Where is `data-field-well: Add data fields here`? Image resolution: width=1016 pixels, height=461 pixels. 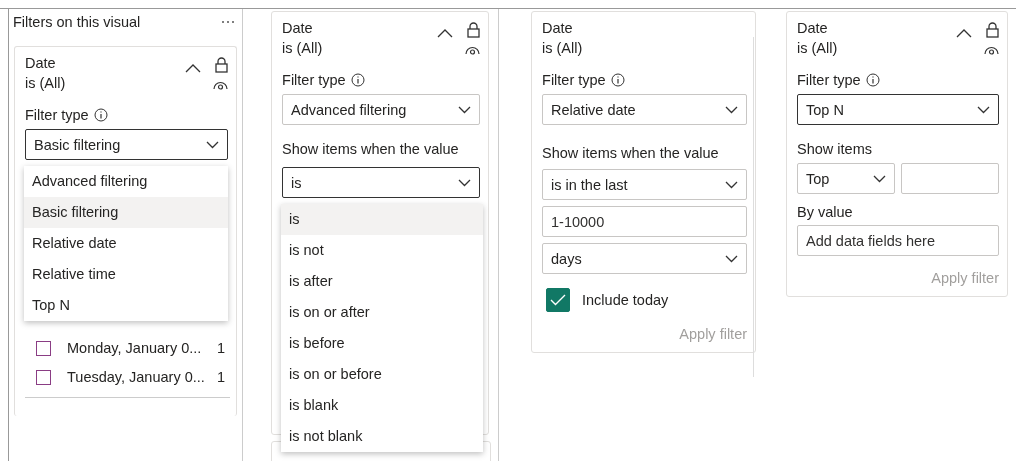
data-field-well: Add data fields here is located at coordinates (898, 240).